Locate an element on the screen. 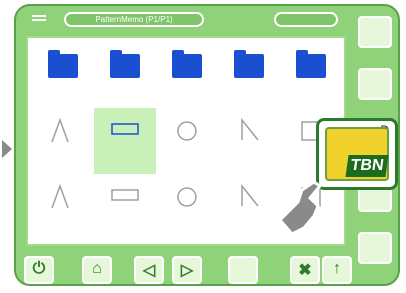 This screenshot has width=406, height=293. next-page-button: ▷ is located at coordinates (187, 270).